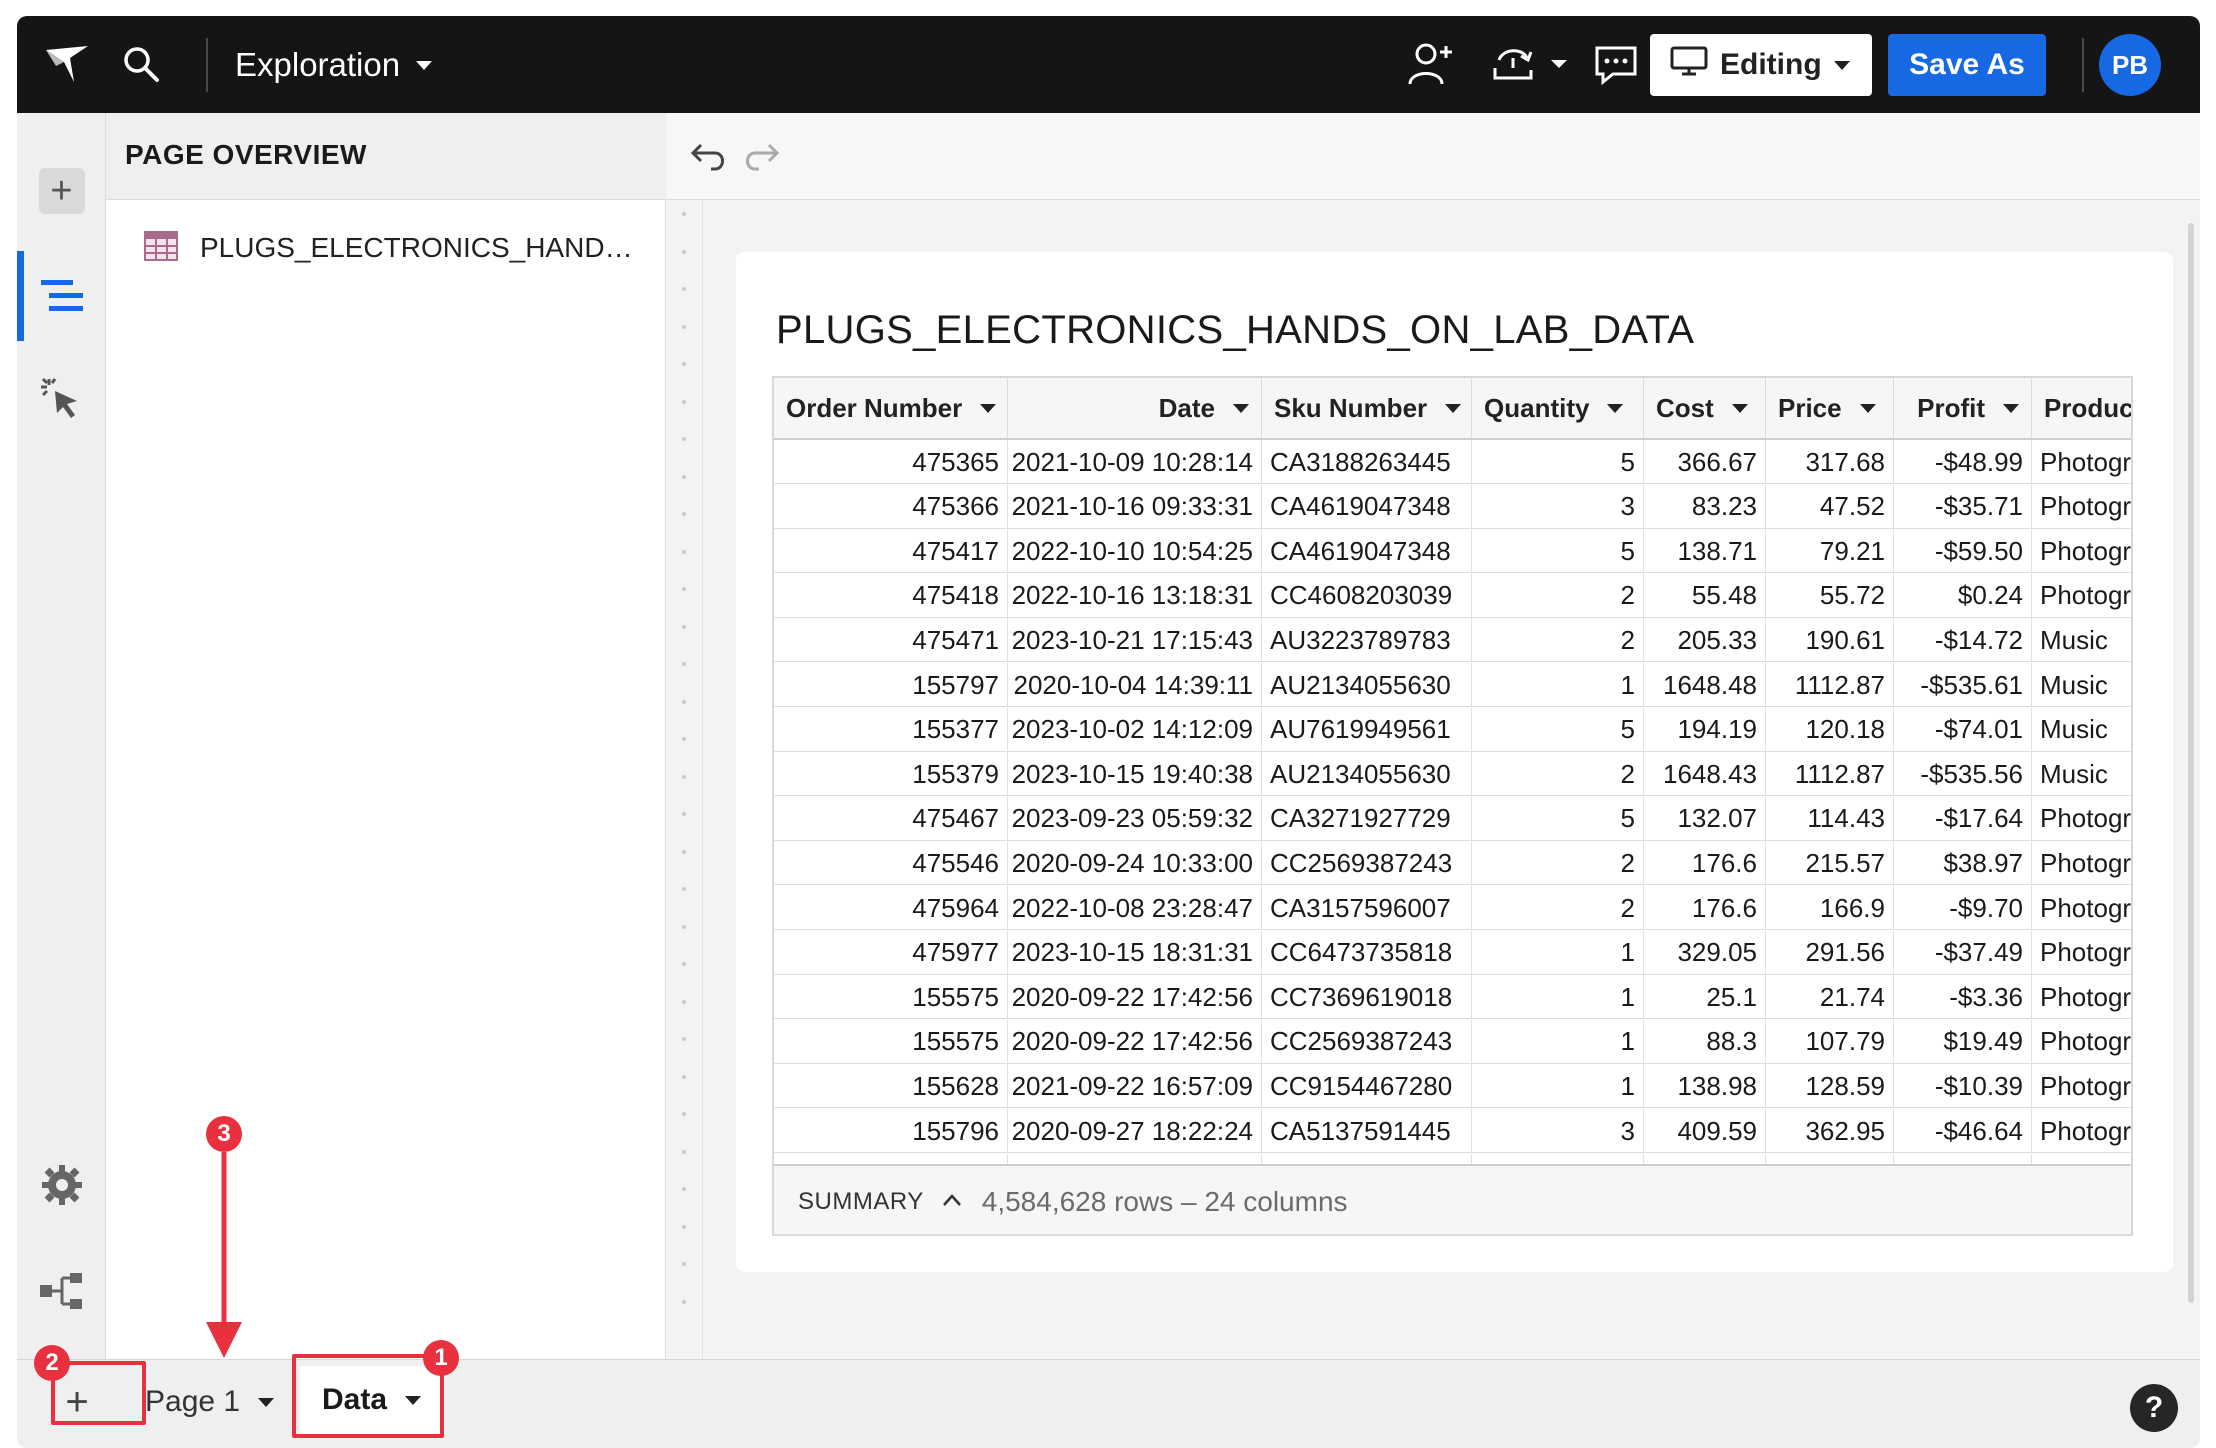 The image size is (2216, 1448). I want to click on column-header-price: Price, so click(1830, 408).